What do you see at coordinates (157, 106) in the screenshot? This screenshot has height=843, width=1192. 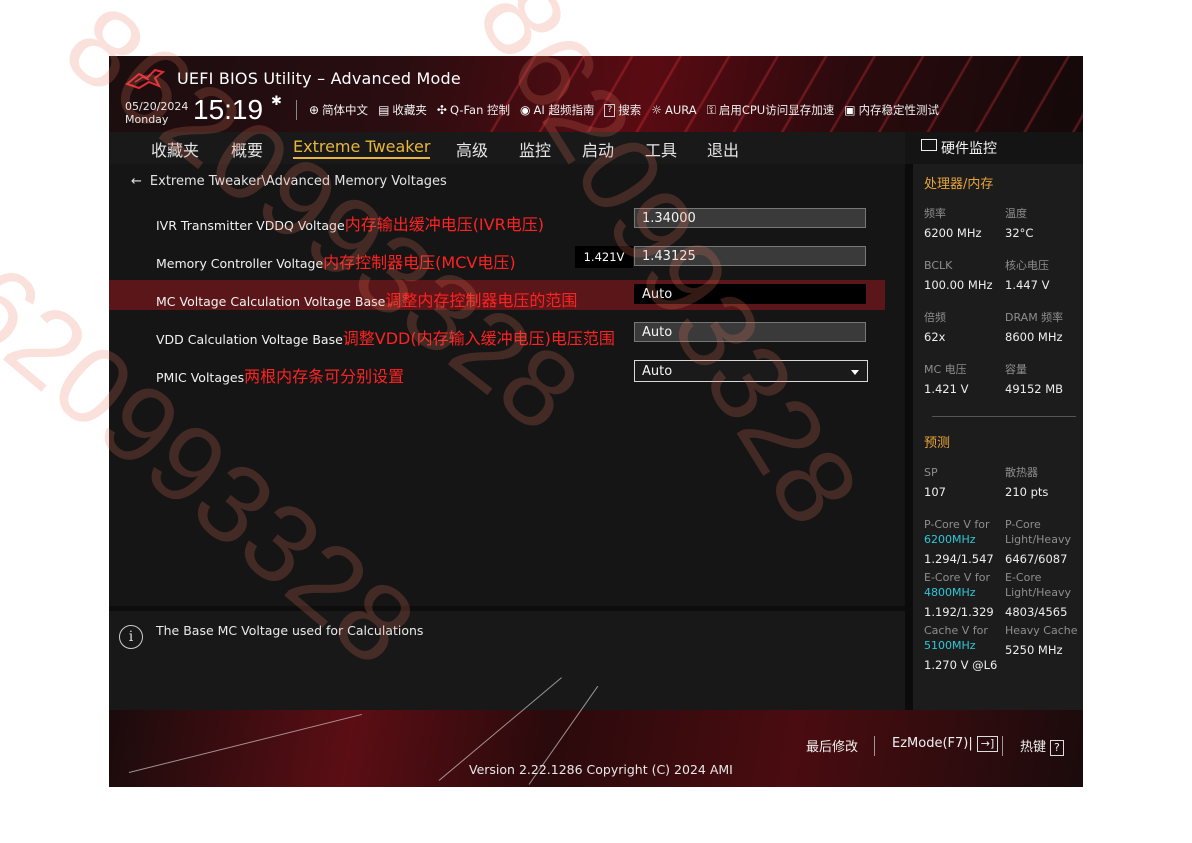 I see `date-text: 05/20/2024` at bounding box center [157, 106].